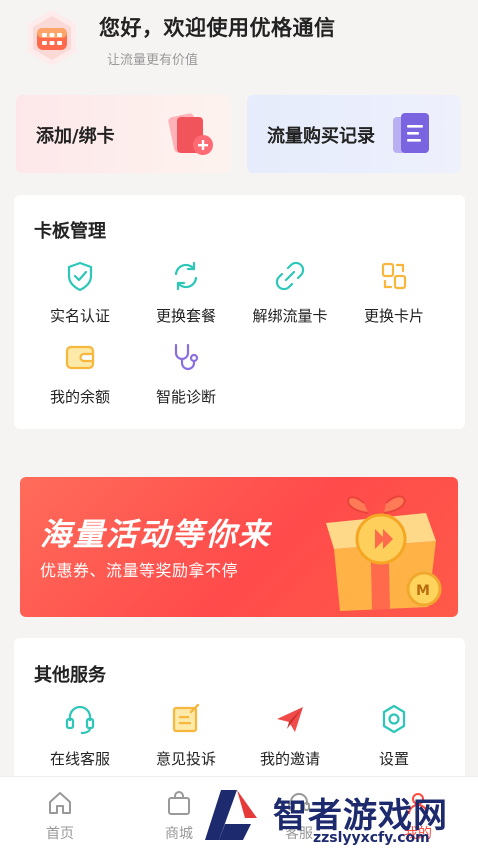  Describe the element at coordinates (336, 815) in the screenshot. I see `site-watermark: 智者游戏网 zzslyyxcfy.com` at that location.